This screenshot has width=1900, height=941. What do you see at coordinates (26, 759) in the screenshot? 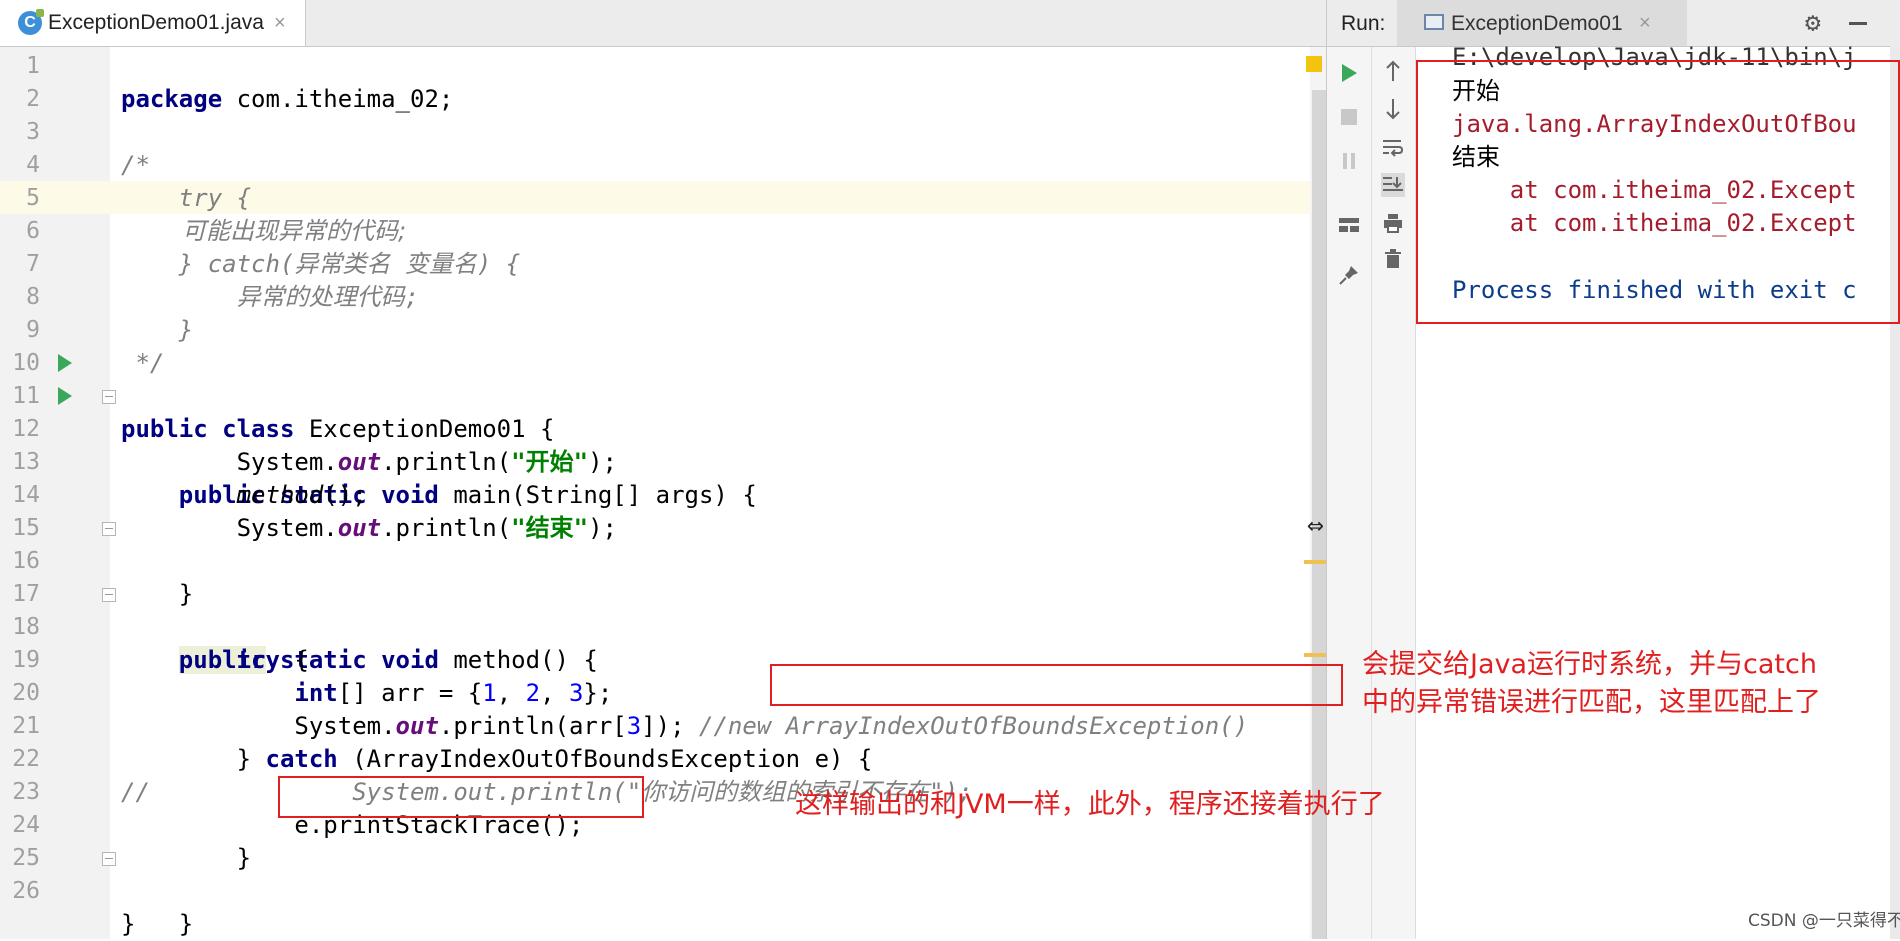
I see `line-number: 22` at bounding box center [26, 759].